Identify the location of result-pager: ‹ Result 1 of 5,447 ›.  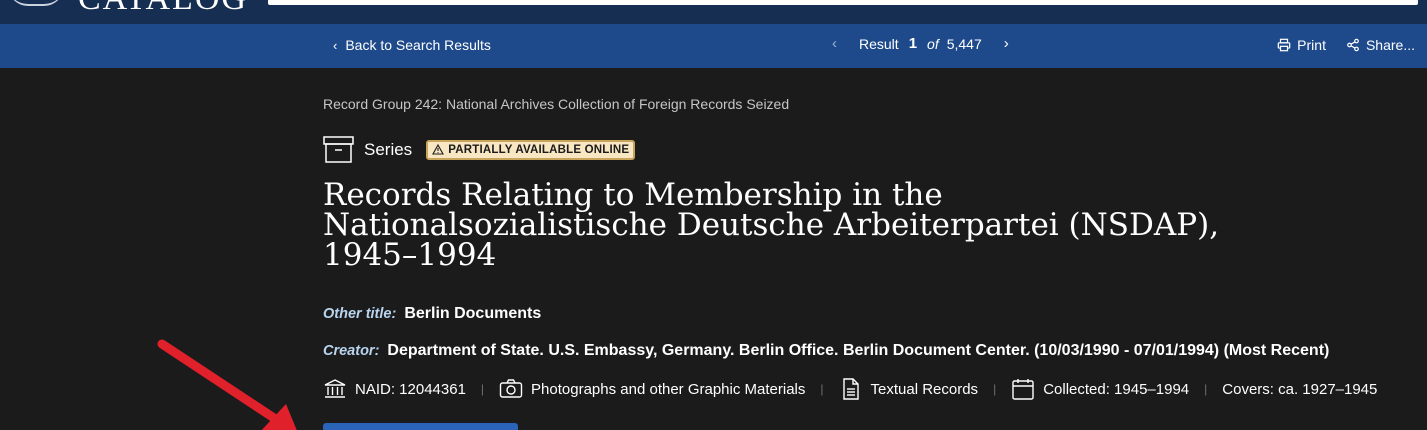
(920, 43).